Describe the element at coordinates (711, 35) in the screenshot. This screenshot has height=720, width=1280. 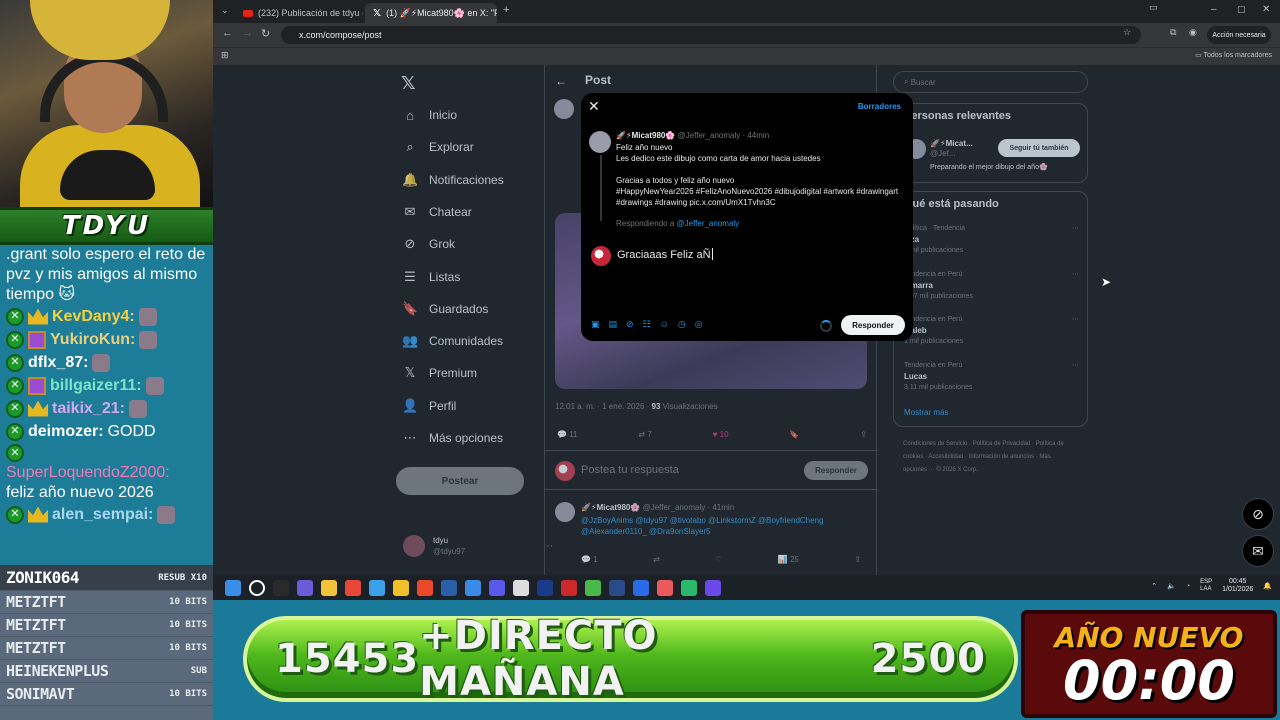
I see `address-bar: x.com/compose/post` at that location.